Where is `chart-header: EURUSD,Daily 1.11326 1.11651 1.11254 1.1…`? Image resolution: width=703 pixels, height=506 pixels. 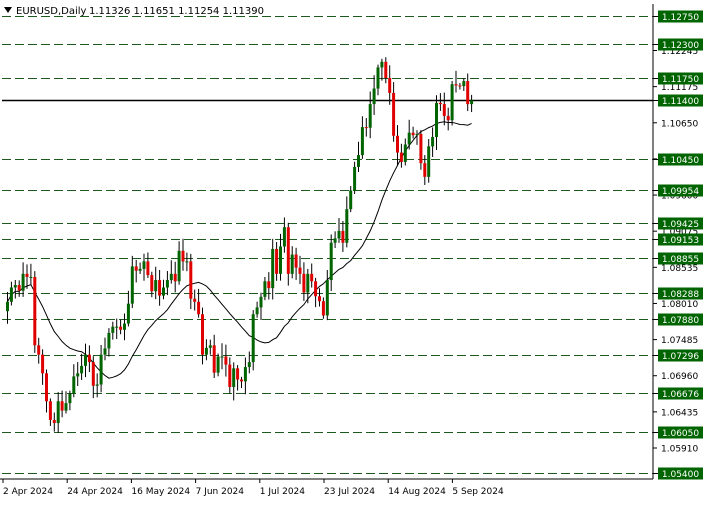
chart-header: EURUSD,Daily 1.11326 1.11651 1.11254 1.1… is located at coordinates (134, 11).